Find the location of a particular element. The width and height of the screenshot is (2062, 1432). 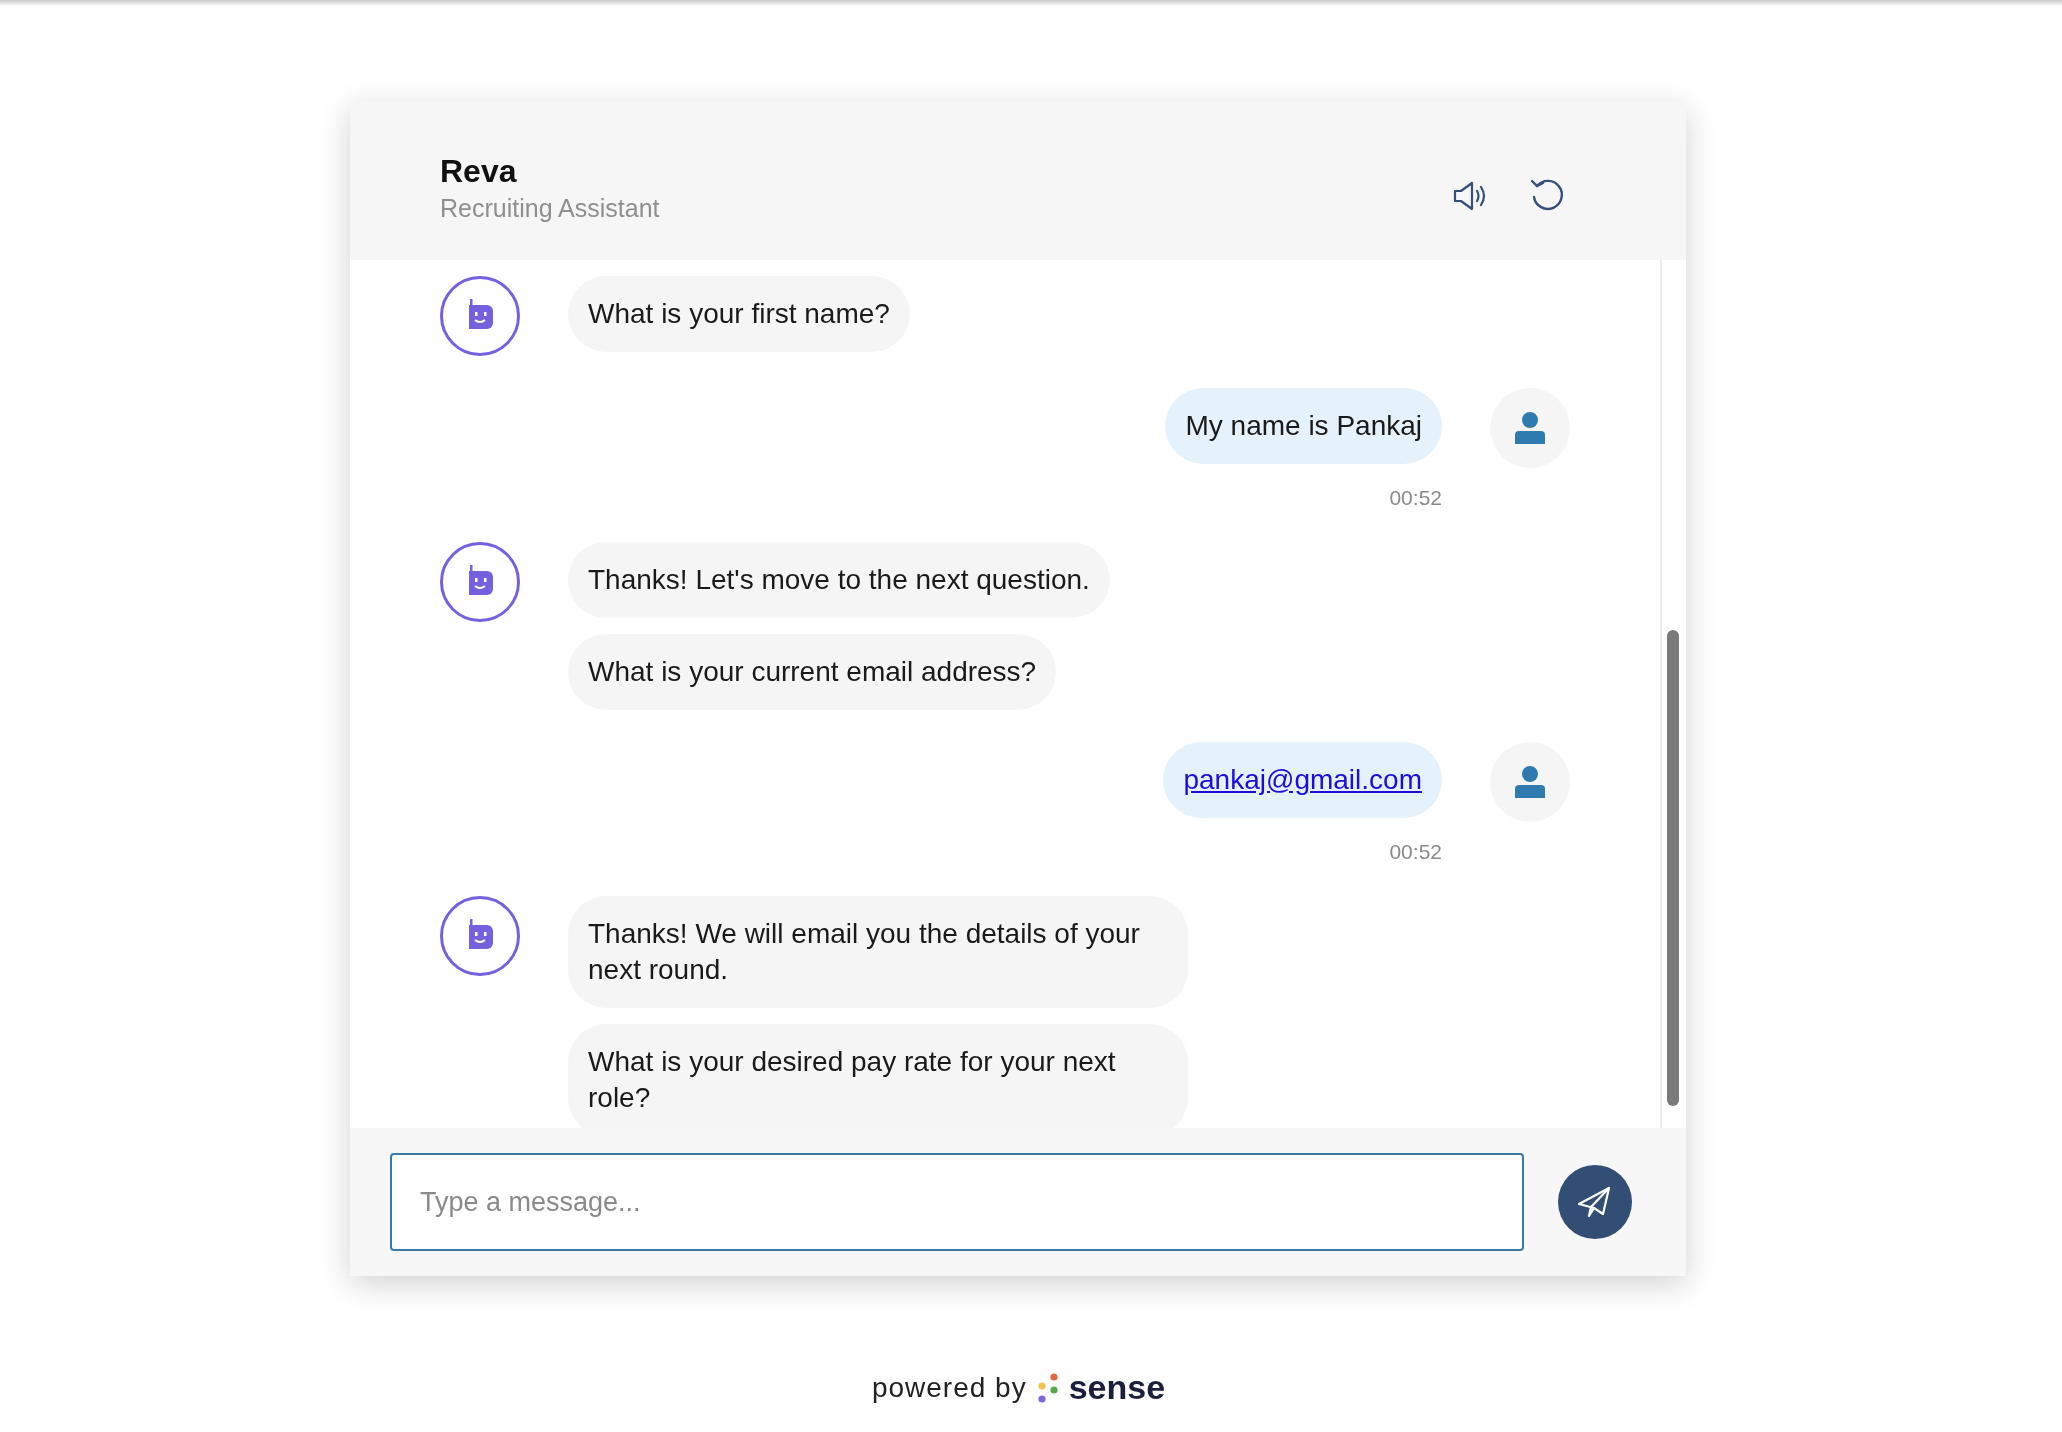

message-bubble: What is your first name? is located at coordinates (739, 314).